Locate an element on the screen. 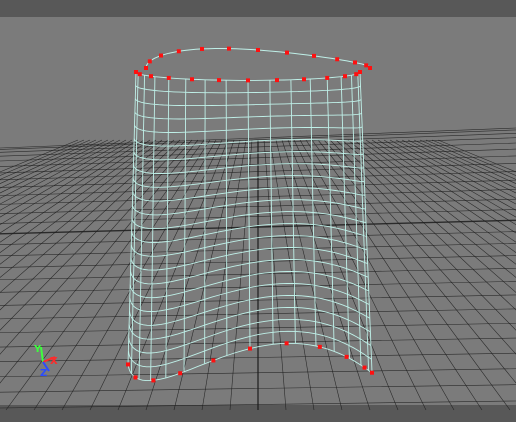 This screenshot has height=422, width=516. axis-z-label: Z is located at coordinates (43, 373).